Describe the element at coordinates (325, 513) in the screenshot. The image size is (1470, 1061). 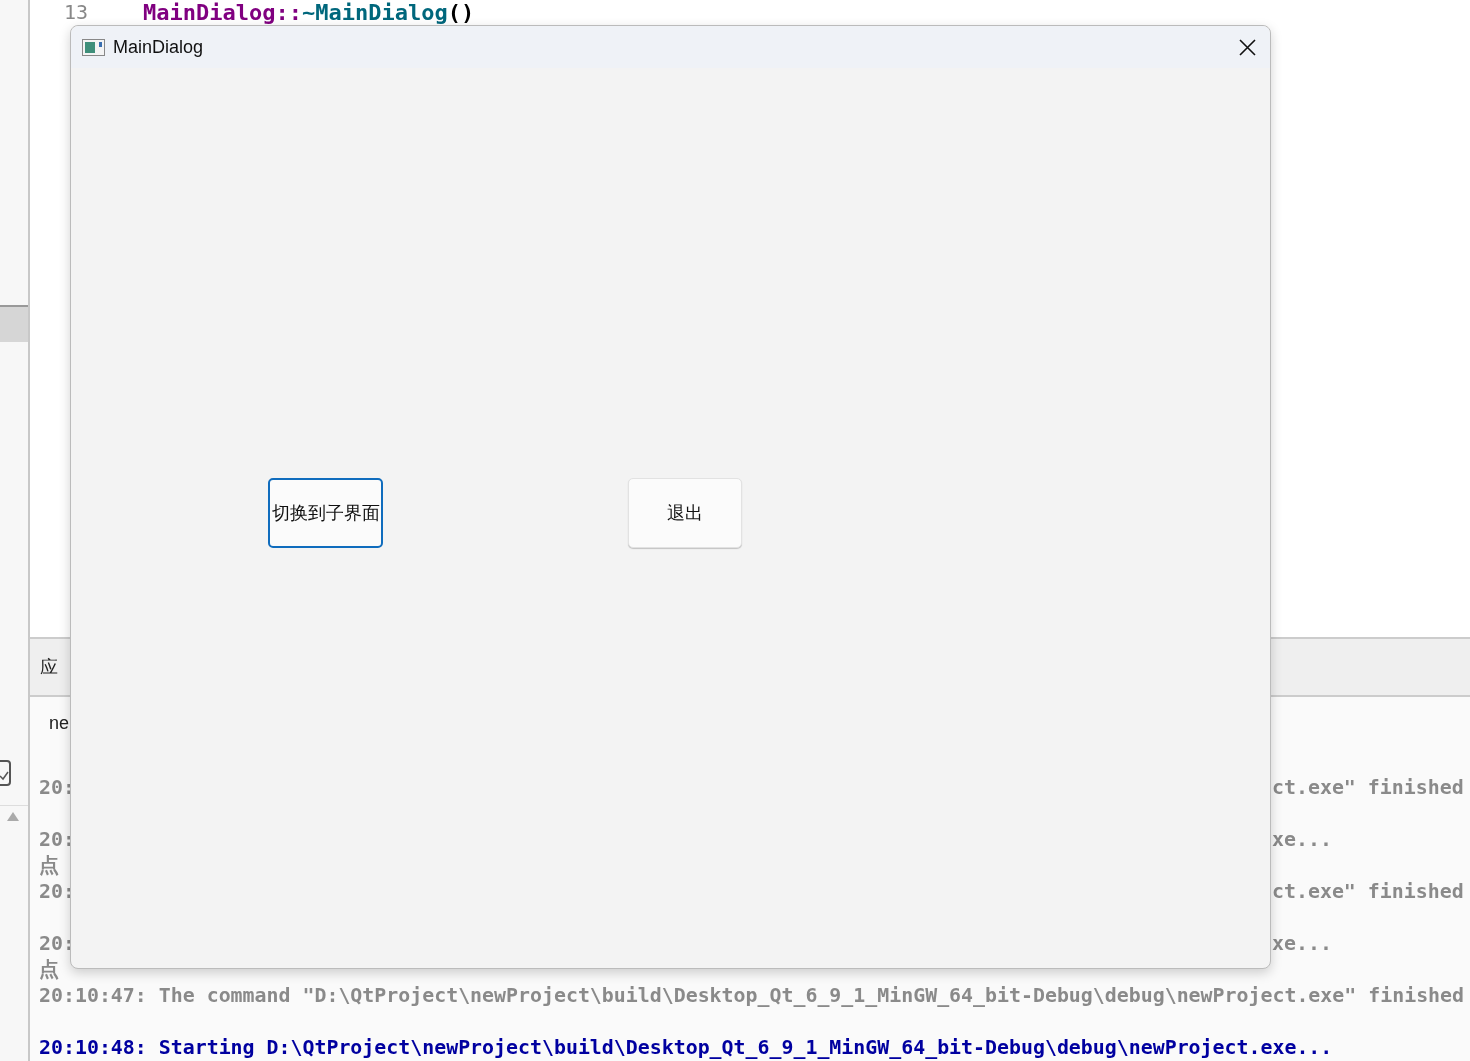
I see `dialog-button: 切换到子界面` at that location.